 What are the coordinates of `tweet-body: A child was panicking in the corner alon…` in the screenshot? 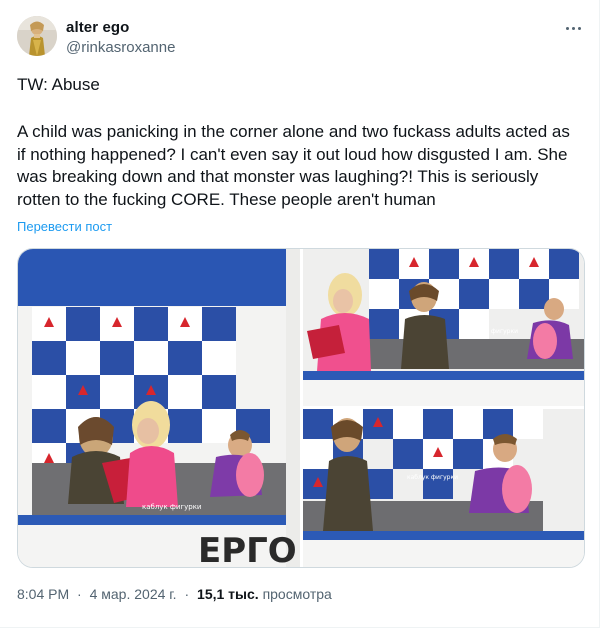 It's located at (293, 165).